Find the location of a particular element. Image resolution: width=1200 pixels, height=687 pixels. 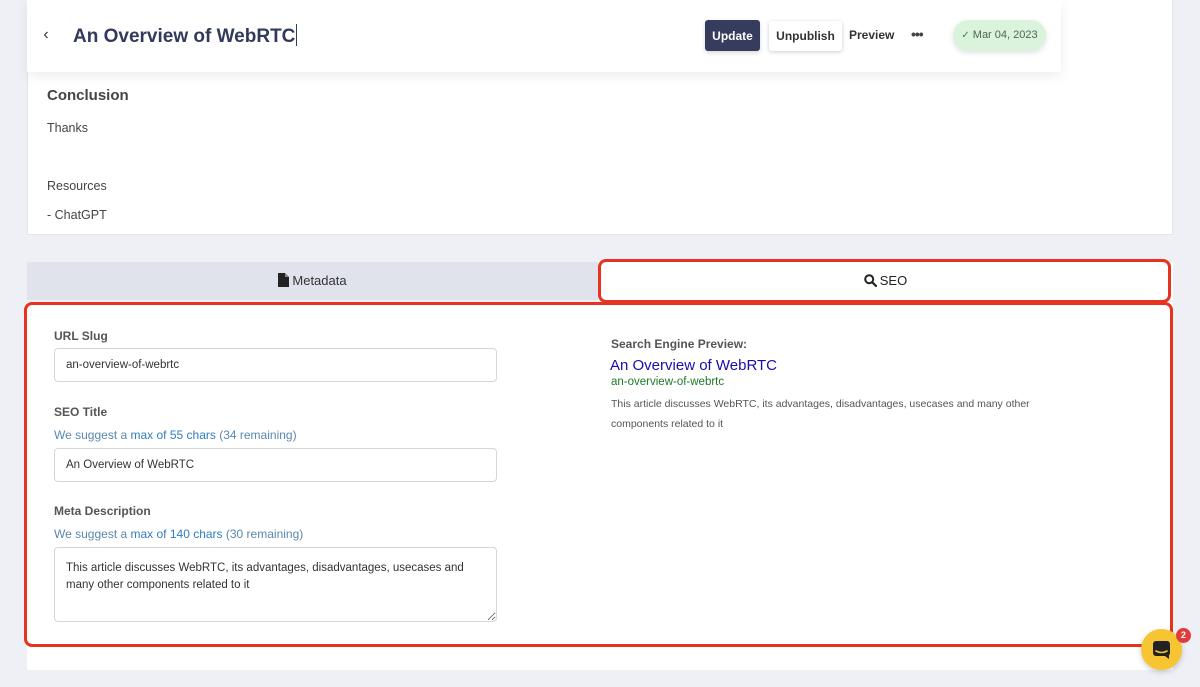

tab-seo-label: SEO is located at coordinates (893, 280).